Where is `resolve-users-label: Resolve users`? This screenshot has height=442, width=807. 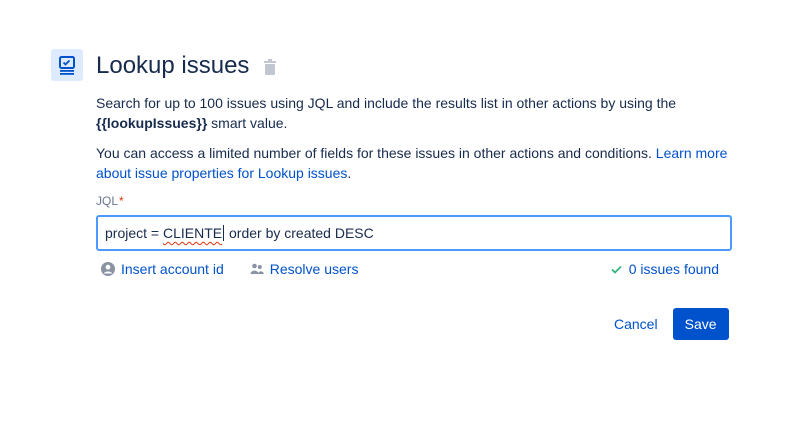 resolve-users-label: Resolve users is located at coordinates (314, 269).